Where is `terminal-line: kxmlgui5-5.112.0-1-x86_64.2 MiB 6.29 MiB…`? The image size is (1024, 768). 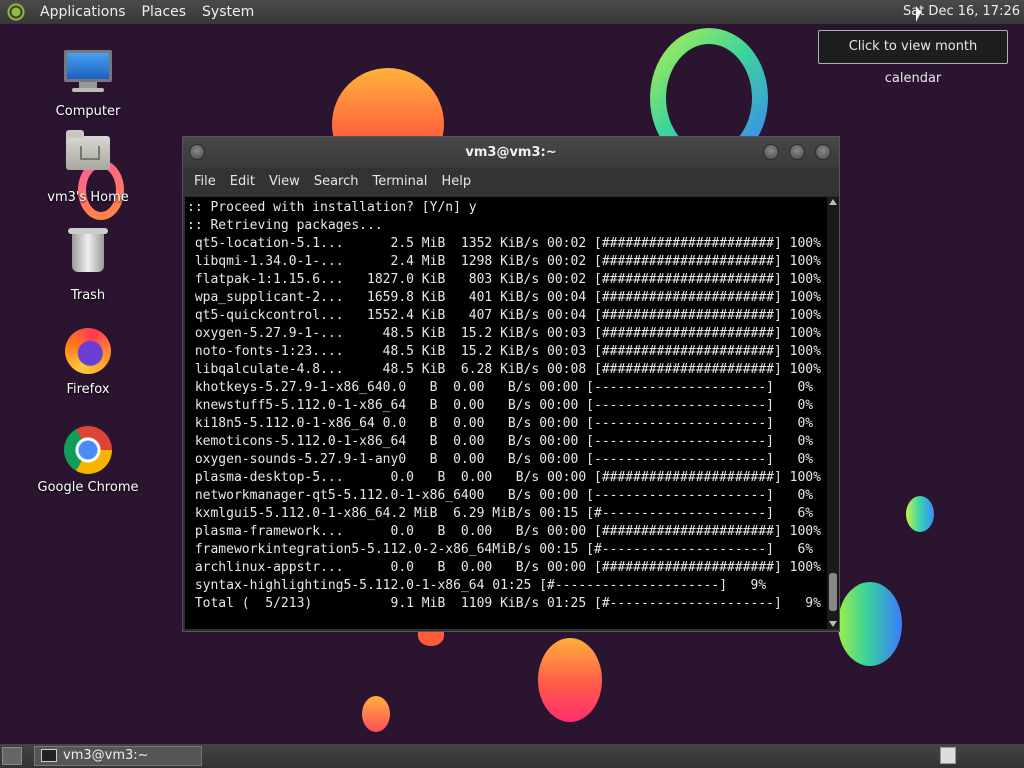 terminal-line: kxmlgui5-5.112.0-1-x86_64.2 MiB 6.29 MiB… is located at coordinates (504, 513).